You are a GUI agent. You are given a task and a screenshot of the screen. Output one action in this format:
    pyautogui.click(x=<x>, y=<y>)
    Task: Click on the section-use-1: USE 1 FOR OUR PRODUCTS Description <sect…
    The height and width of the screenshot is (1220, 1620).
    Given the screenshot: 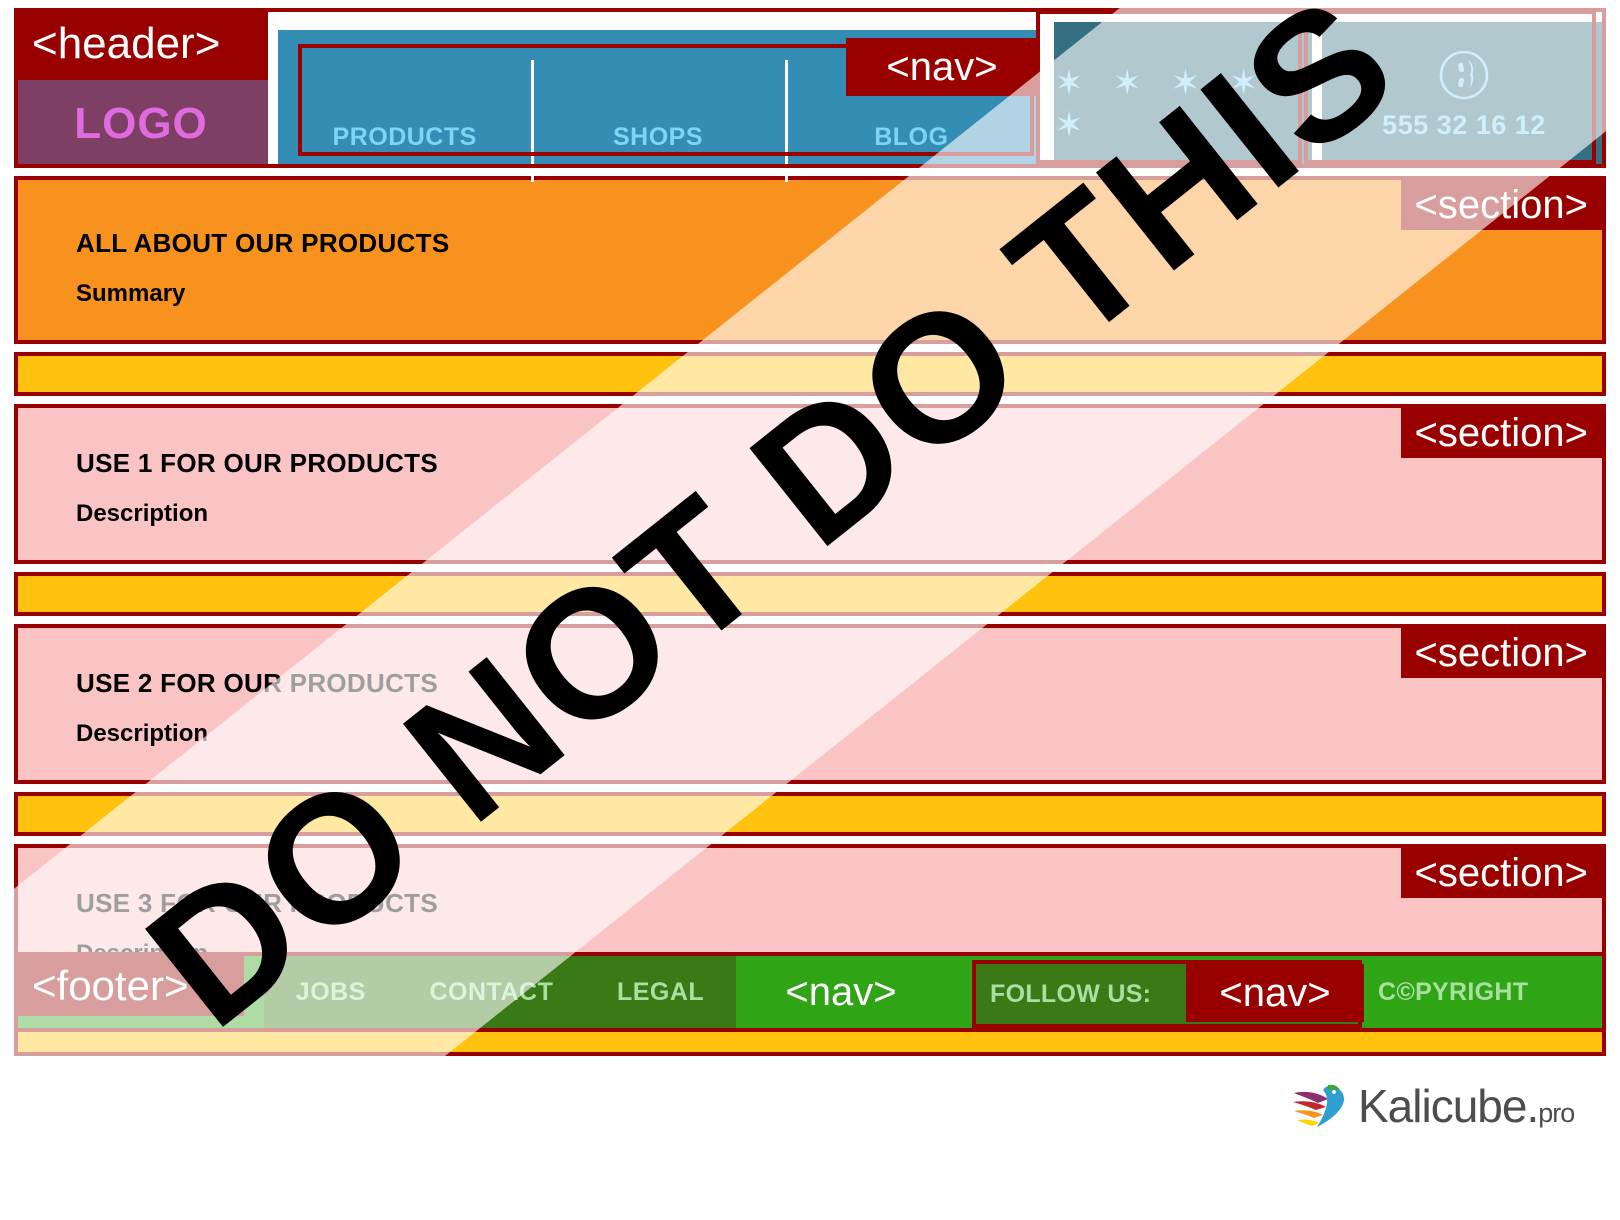 What is the action you would take?
    pyautogui.click(x=810, y=484)
    